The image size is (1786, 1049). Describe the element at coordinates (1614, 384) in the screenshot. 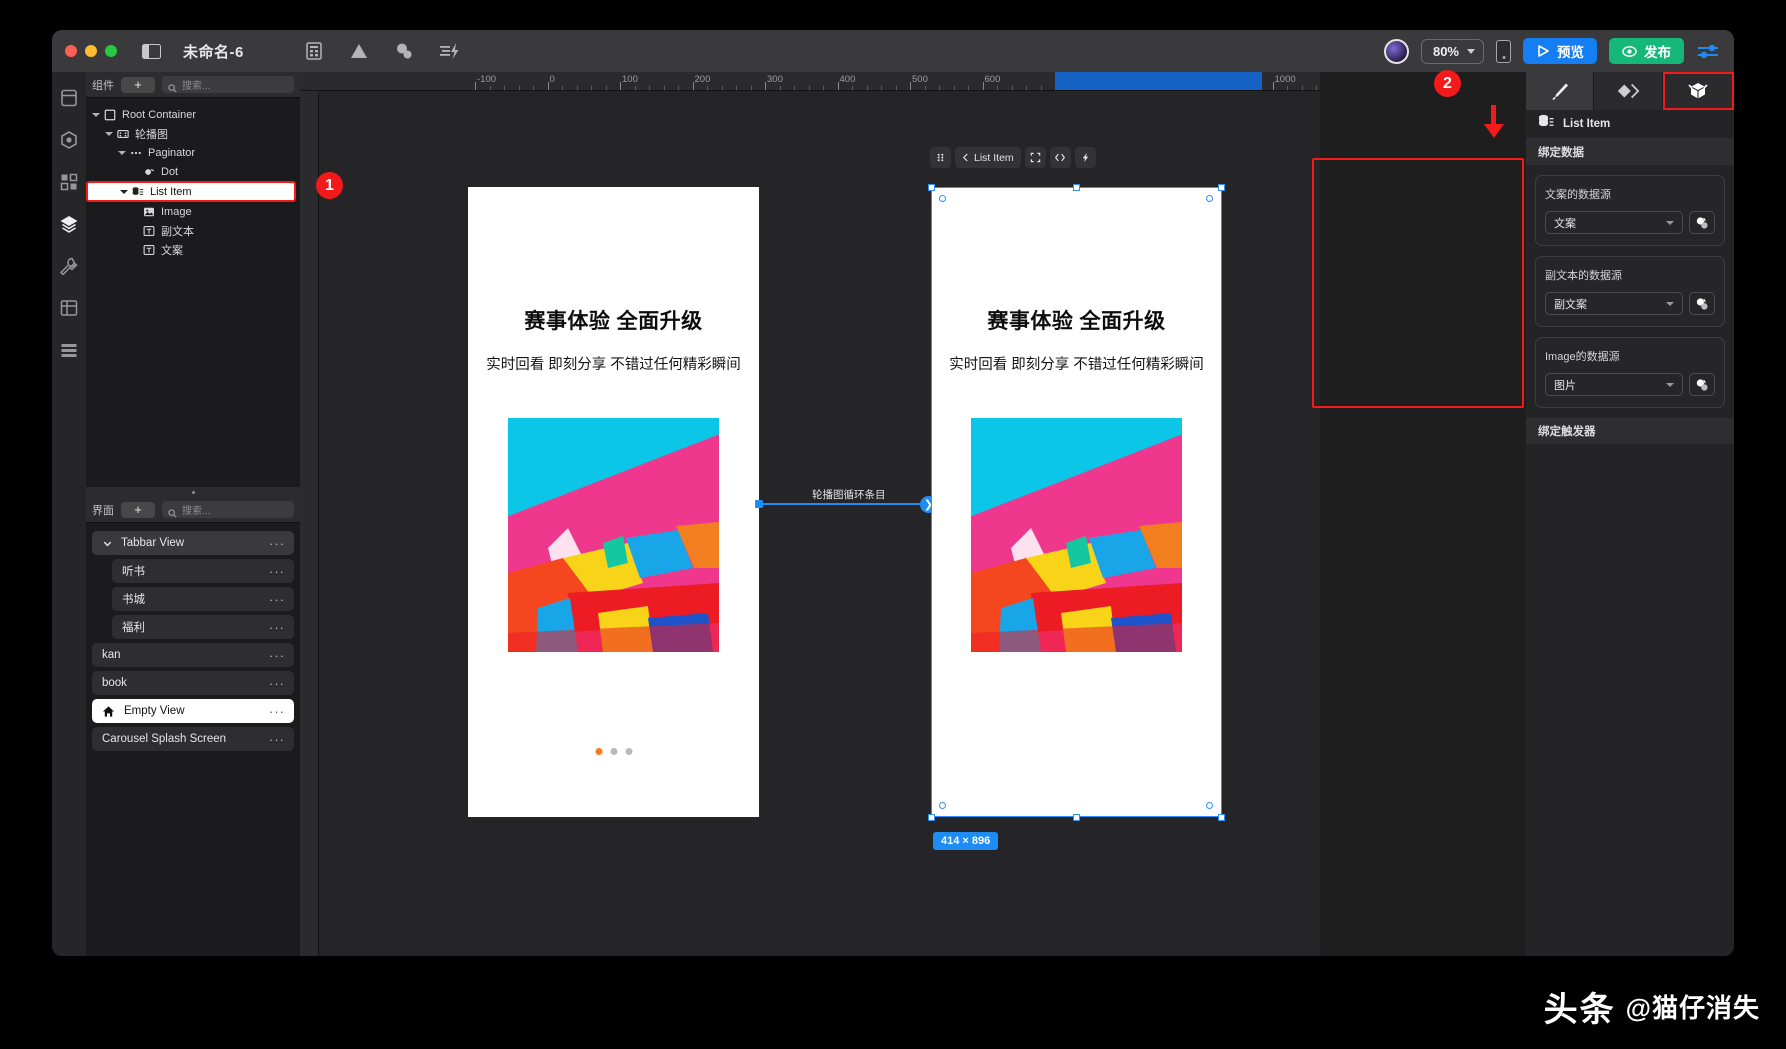

I see `binding-source-select: 图片` at that location.